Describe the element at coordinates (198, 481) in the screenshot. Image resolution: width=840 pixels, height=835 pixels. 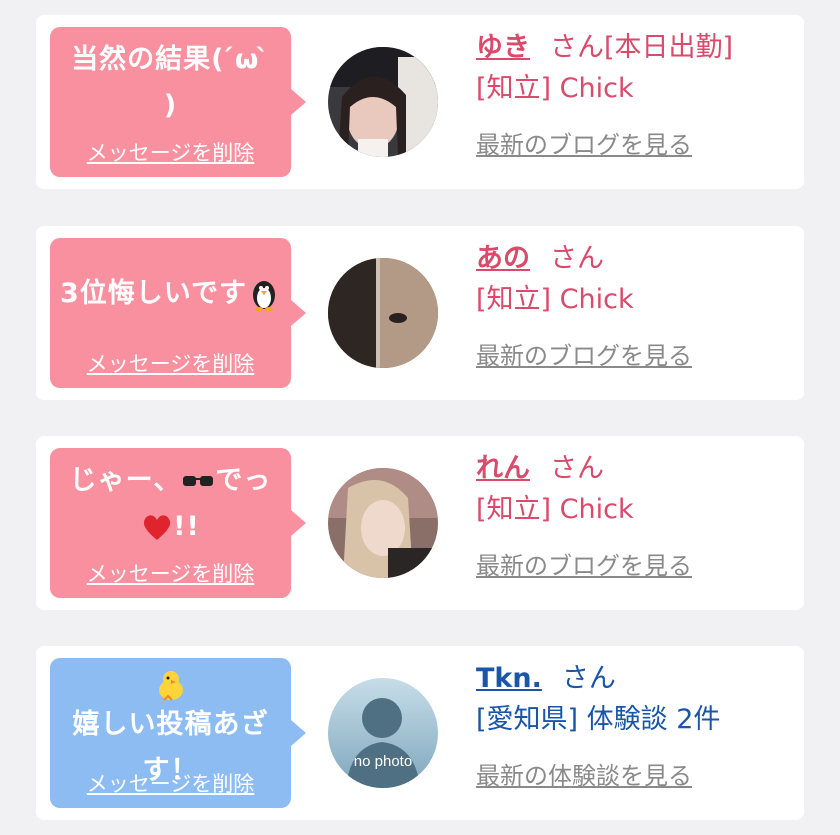
I see `sunglasses-icon` at that location.